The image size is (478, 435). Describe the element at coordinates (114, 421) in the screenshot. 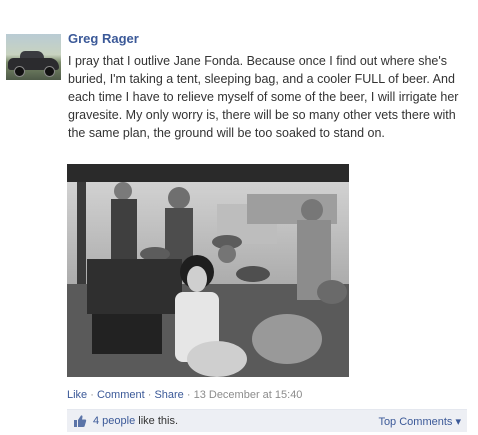

I see `likes-count-link: 4 people` at that location.